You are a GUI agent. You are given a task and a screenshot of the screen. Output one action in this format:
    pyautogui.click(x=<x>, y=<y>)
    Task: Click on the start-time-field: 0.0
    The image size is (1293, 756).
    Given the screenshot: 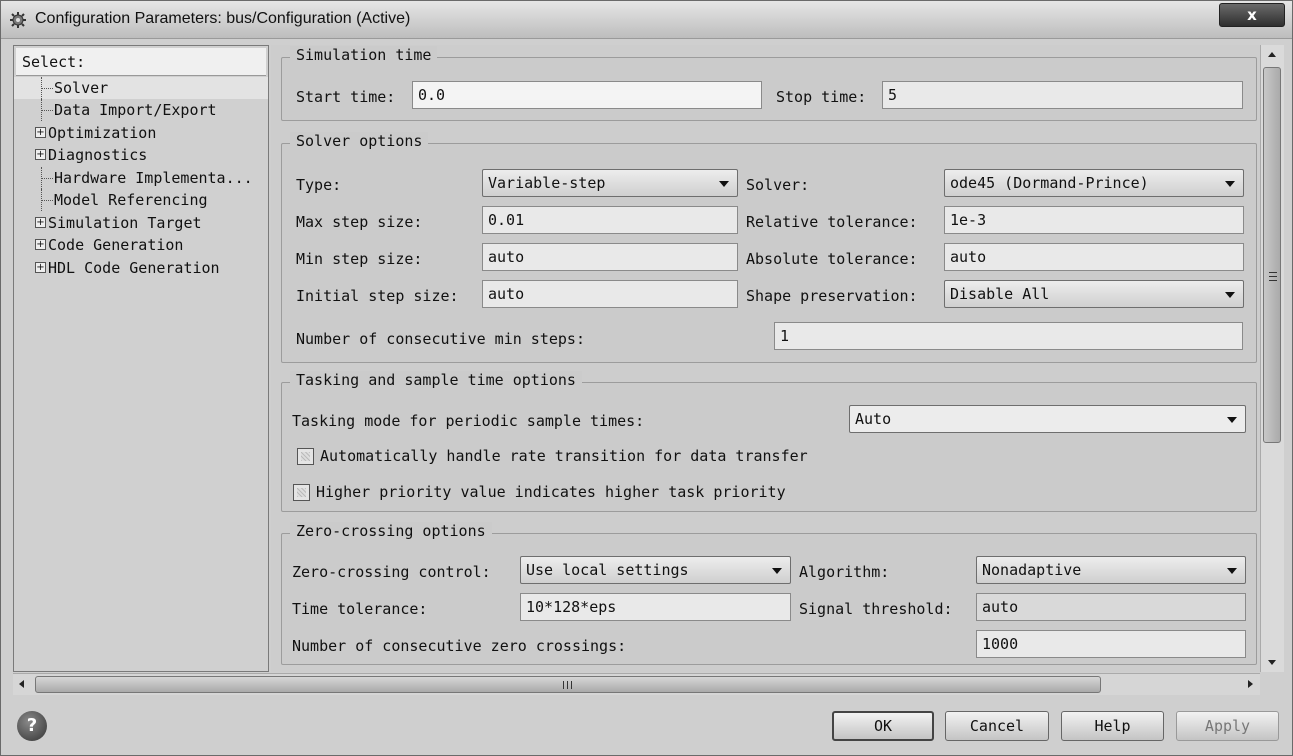 What is the action you would take?
    pyautogui.click(x=587, y=95)
    